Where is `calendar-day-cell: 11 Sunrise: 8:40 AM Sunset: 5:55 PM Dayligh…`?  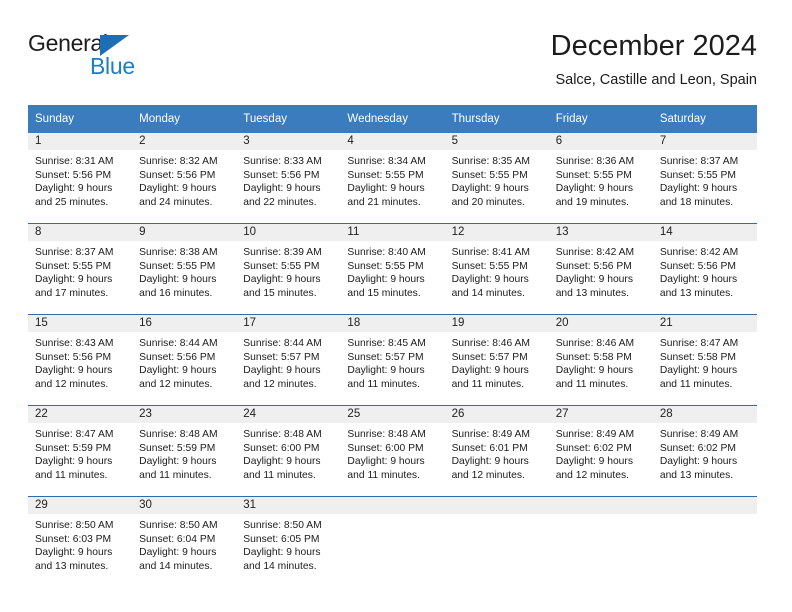
calendar-day-cell: 11 Sunrise: 8:40 AM Sunset: 5:55 PM Dayligh… is located at coordinates (392, 269).